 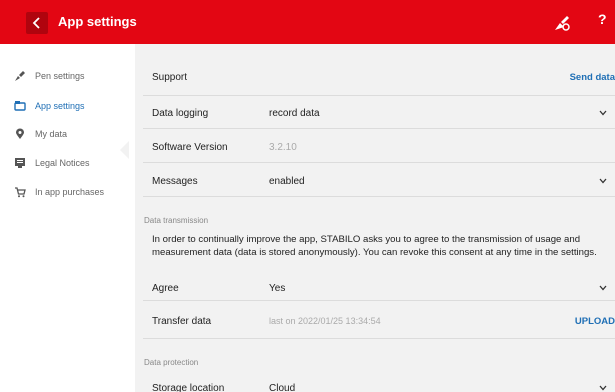 I want to click on data-logging-row: Data logging record data, so click(x=379, y=112).